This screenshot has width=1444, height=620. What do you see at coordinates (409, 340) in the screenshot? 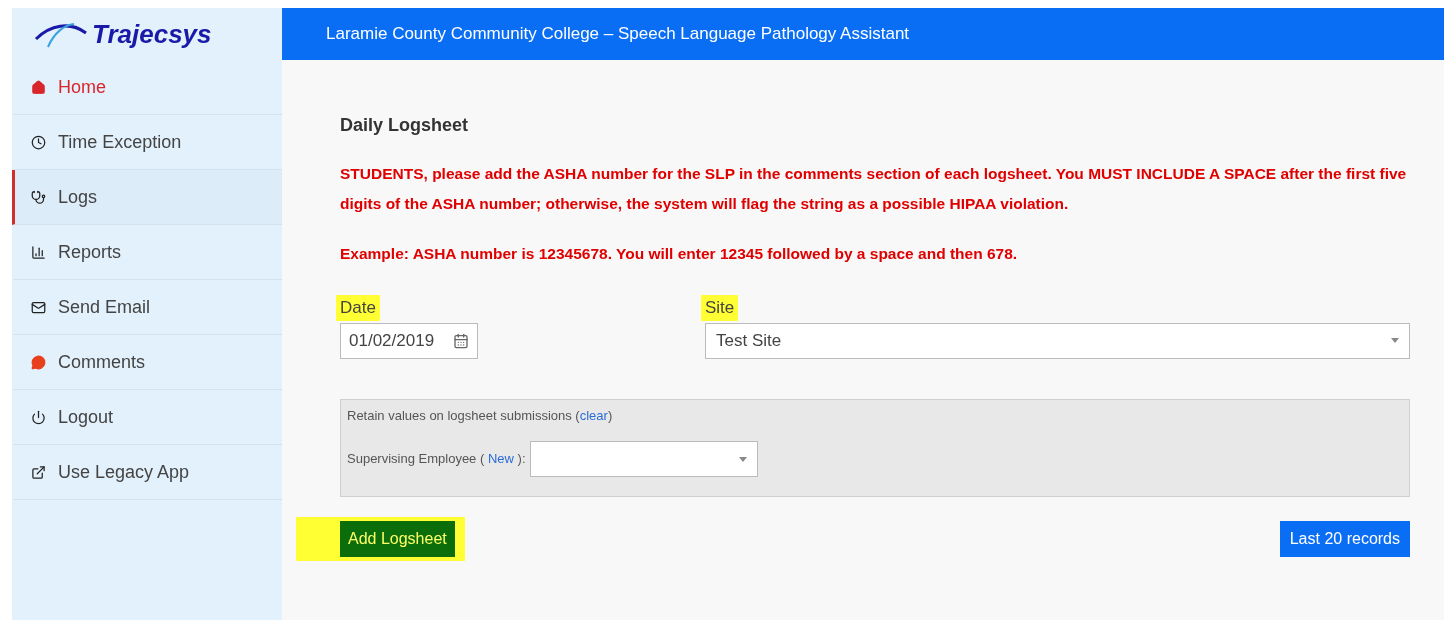
I see `date-field: 01/02/2019` at bounding box center [409, 340].